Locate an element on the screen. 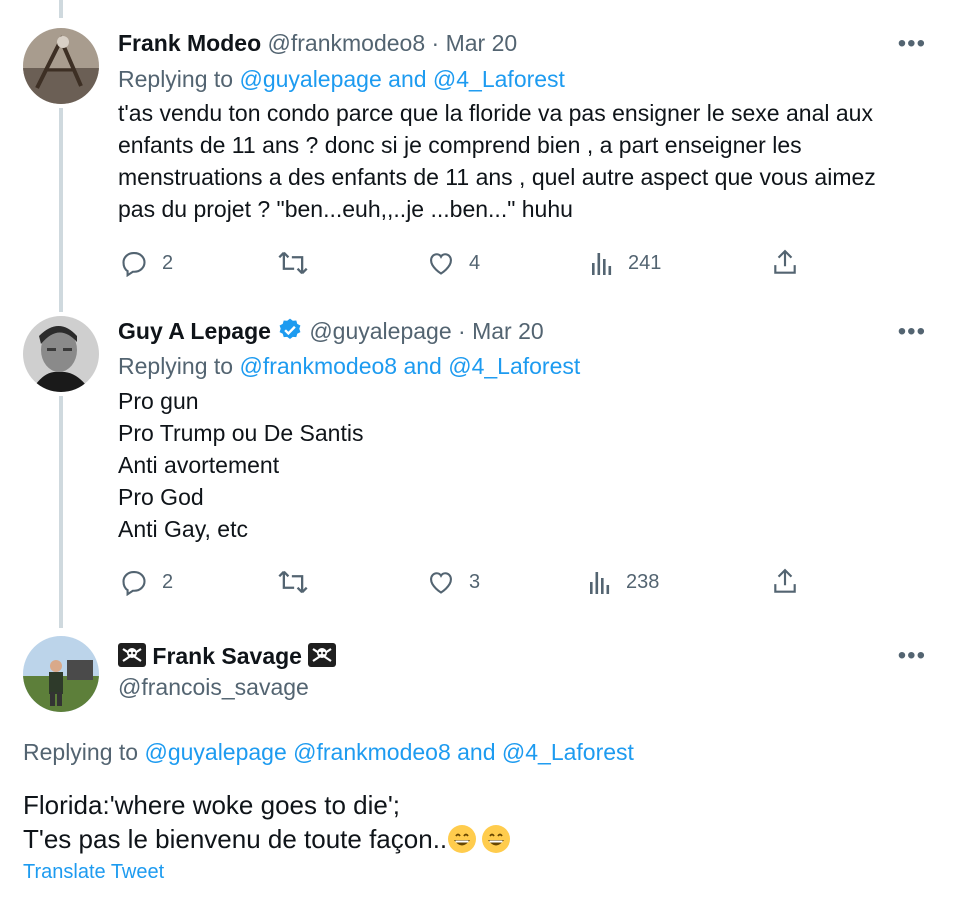 This screenshot has height=906, width=964. replying-to-link: @frankmodeo8 and @4_Laforest is located at coordinates (409, 366).